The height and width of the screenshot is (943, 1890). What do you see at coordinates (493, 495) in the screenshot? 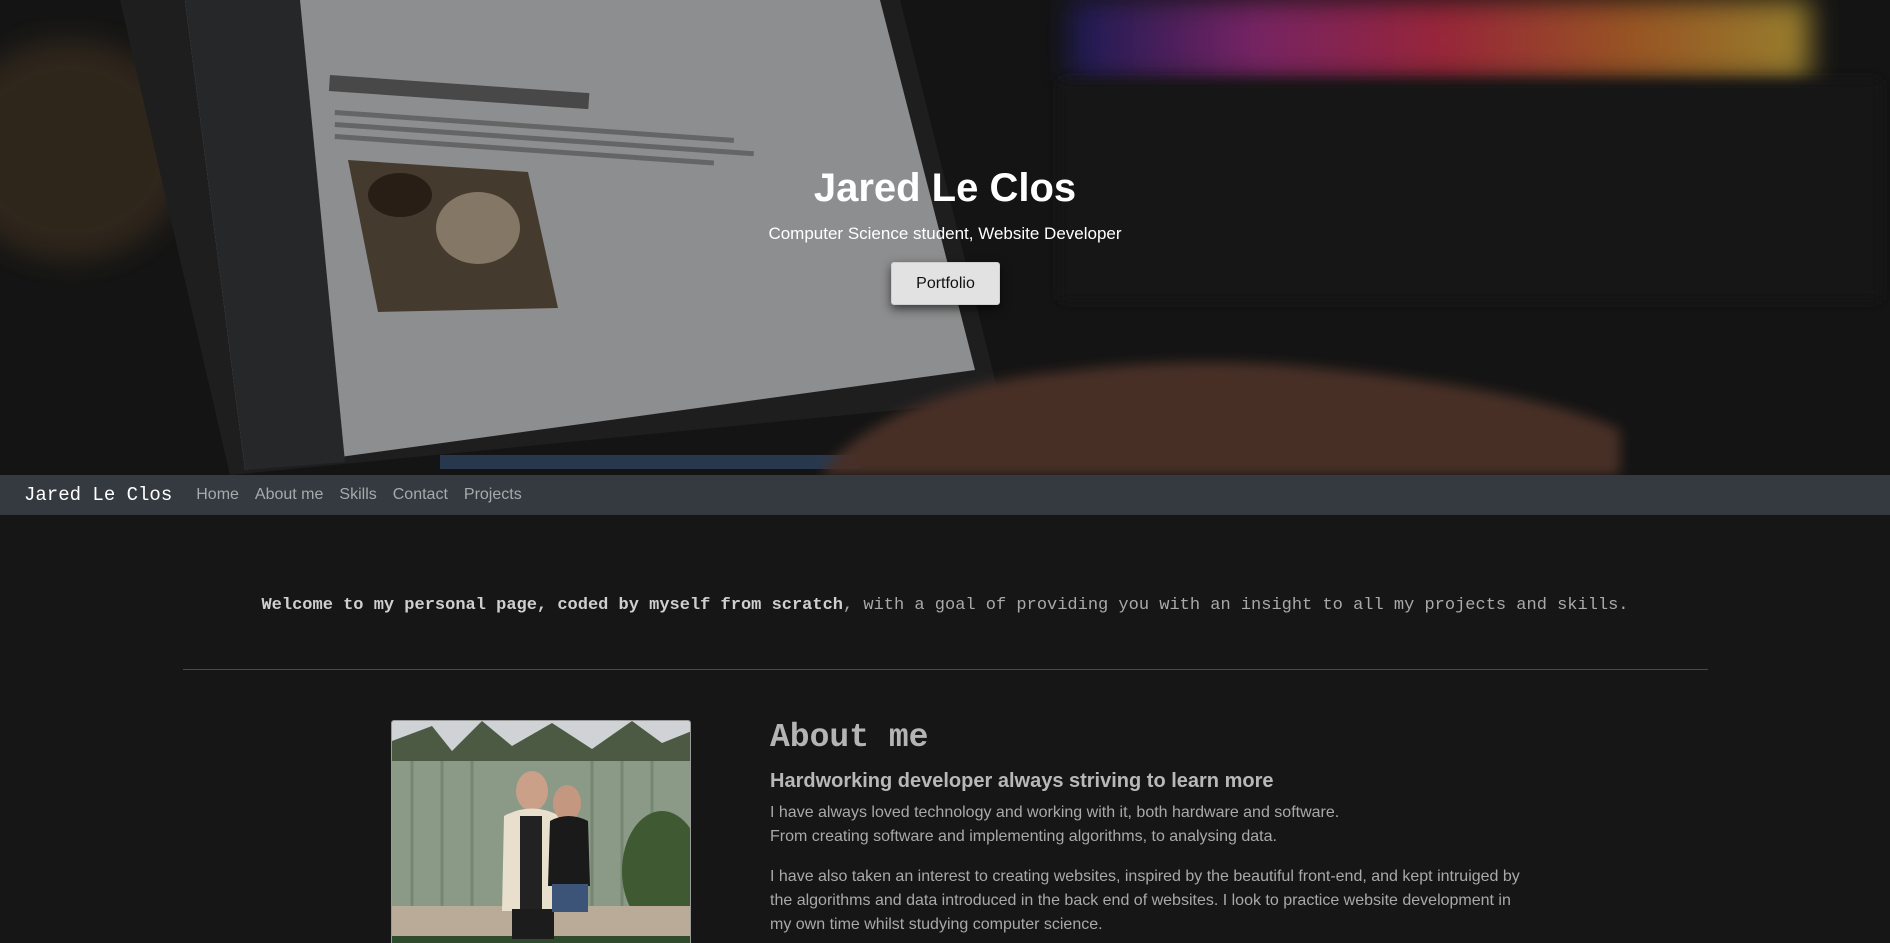
I see `nav-link-projects: Projects` at bounding box center [493, 495].